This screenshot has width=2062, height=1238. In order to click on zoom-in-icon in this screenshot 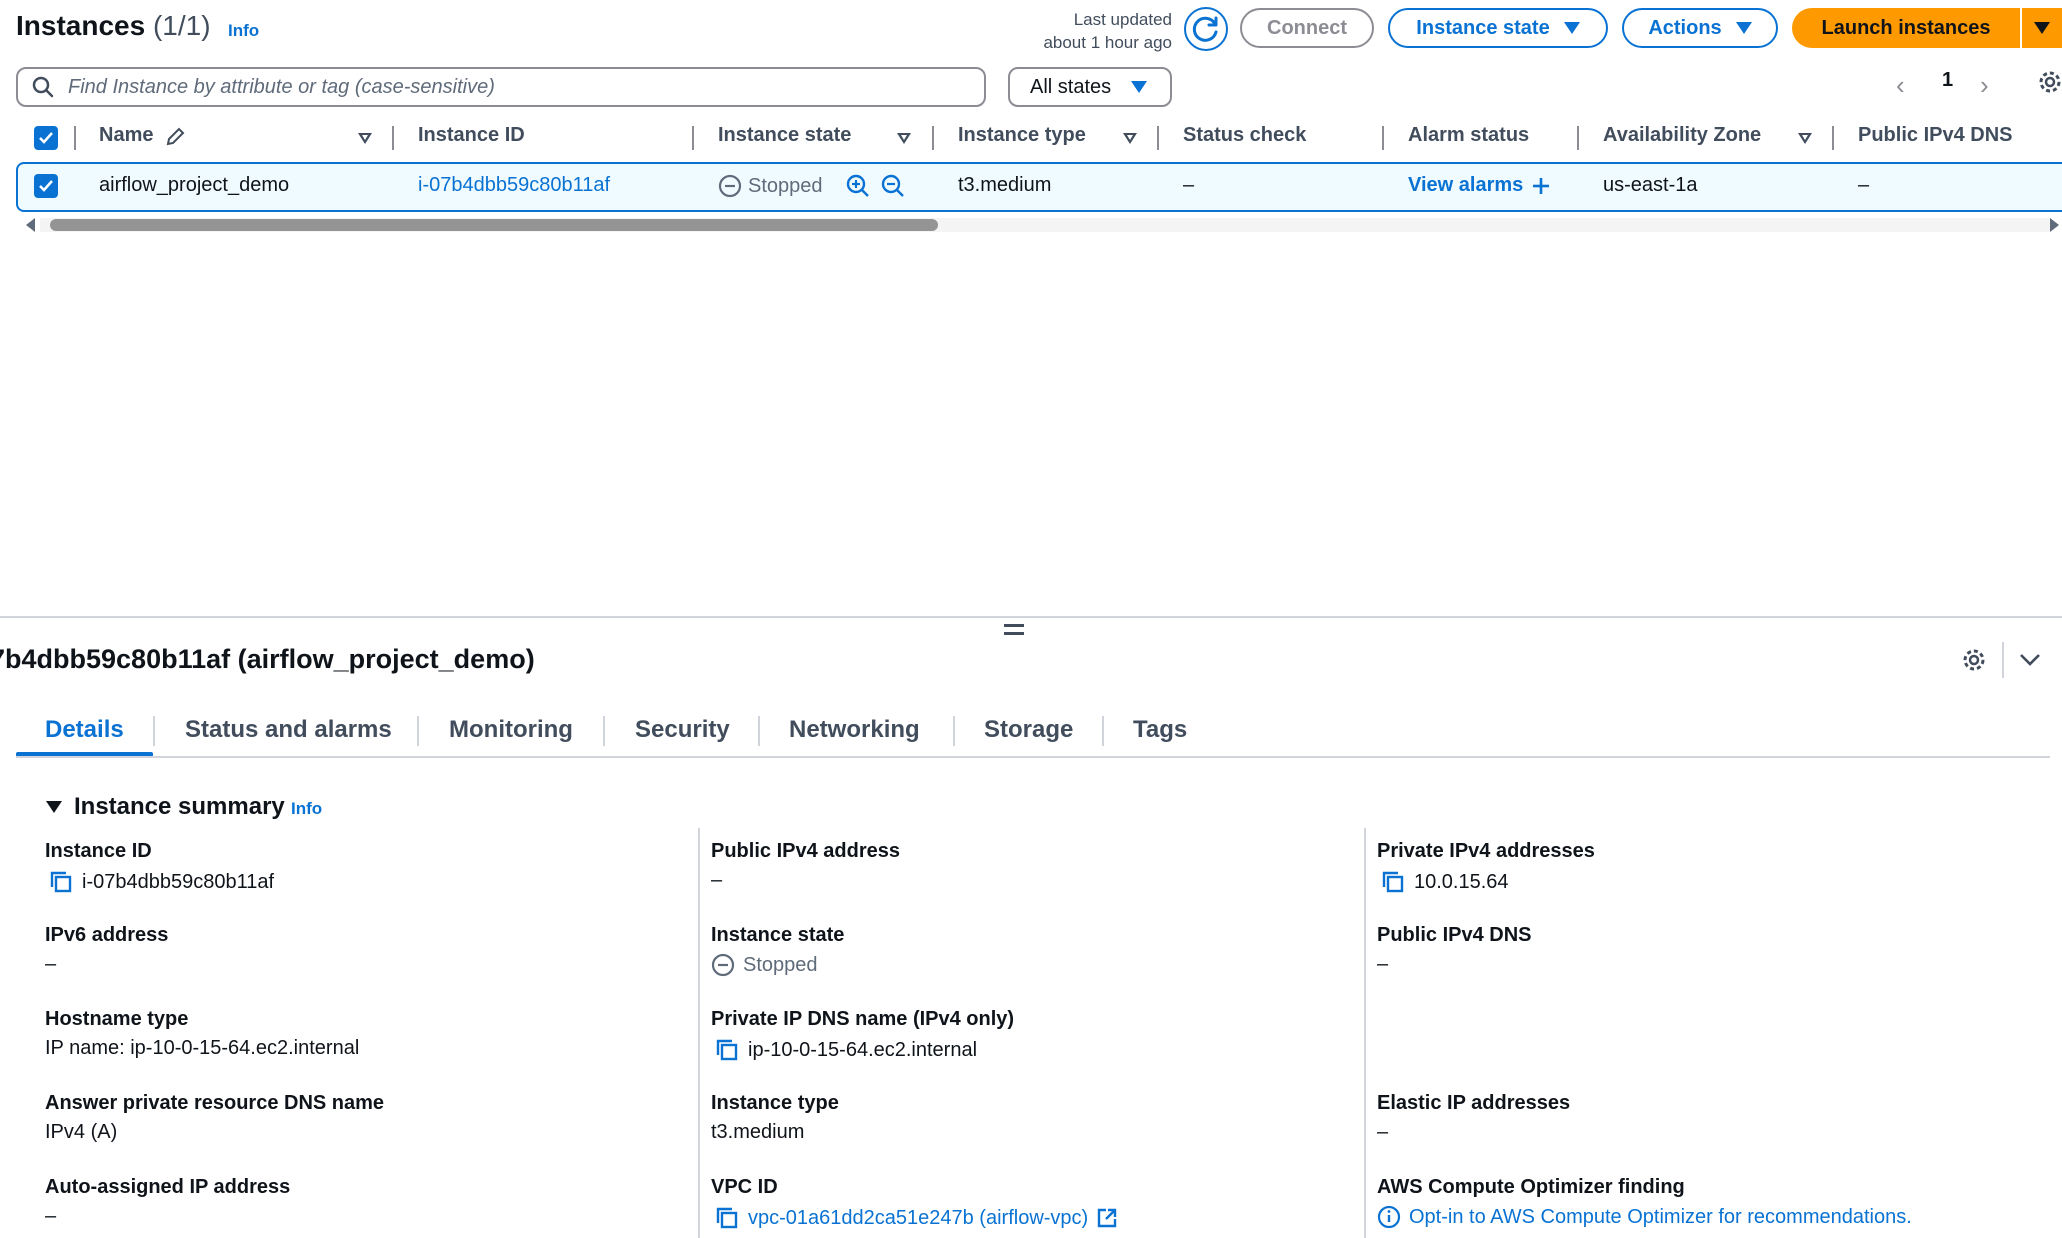, I will do `click(858, 186)`.